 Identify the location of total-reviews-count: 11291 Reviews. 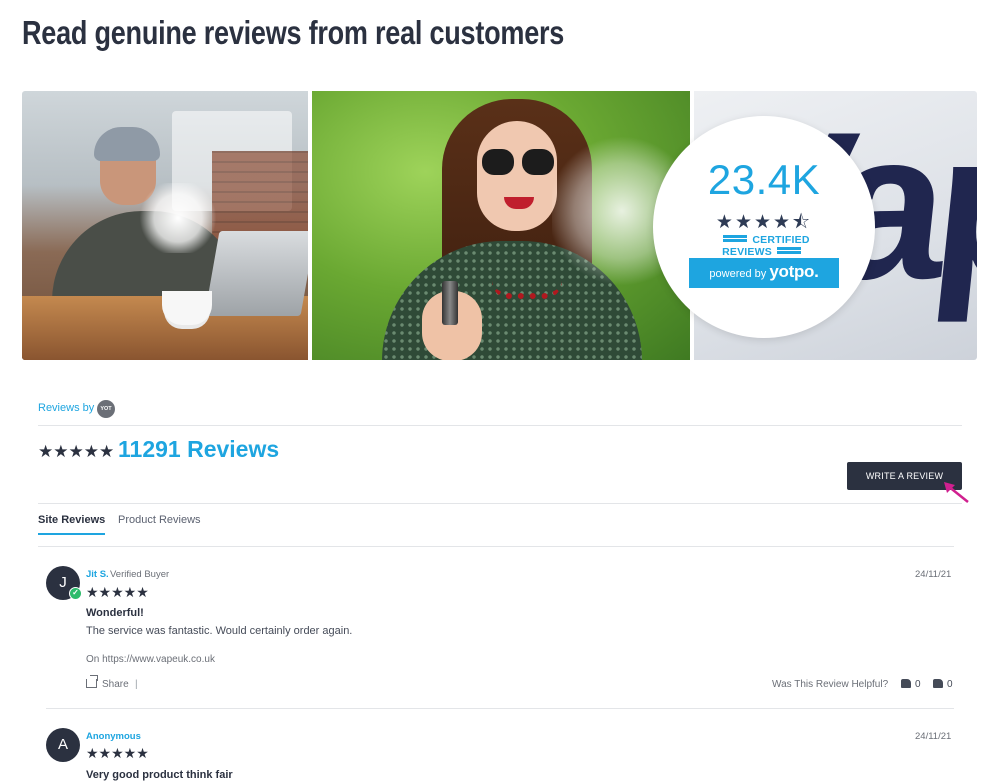
(199, 449).